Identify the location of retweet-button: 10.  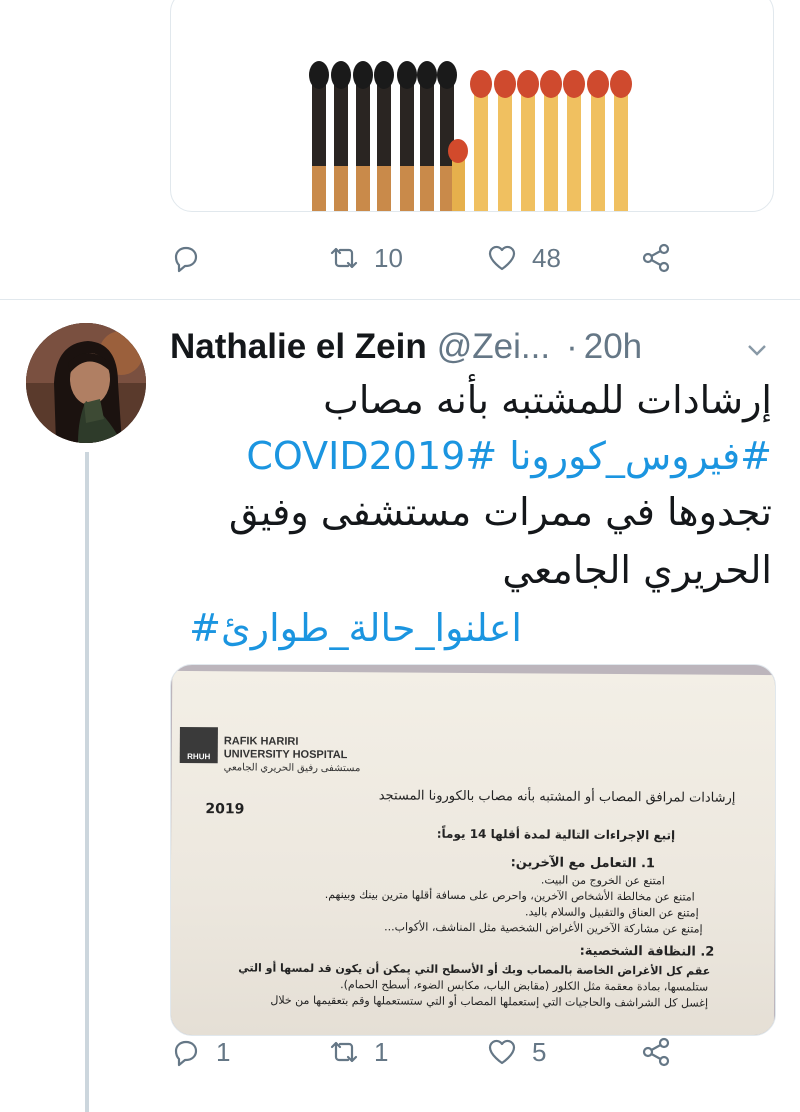
(365, 258).